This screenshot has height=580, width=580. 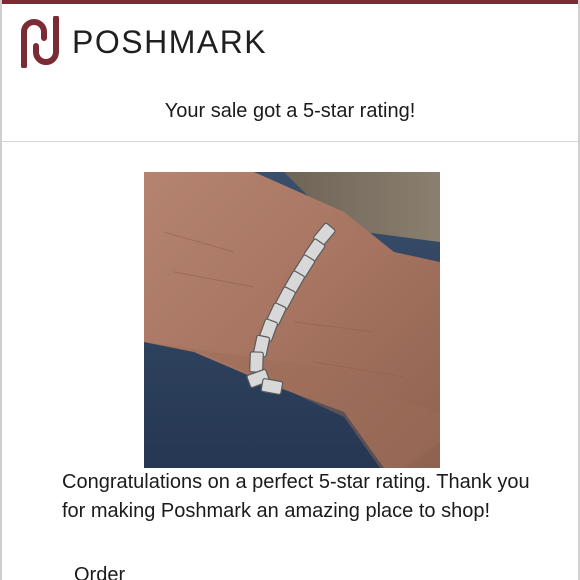 I want to click on poshmark-logo-icon, so click(x=40, y=42).